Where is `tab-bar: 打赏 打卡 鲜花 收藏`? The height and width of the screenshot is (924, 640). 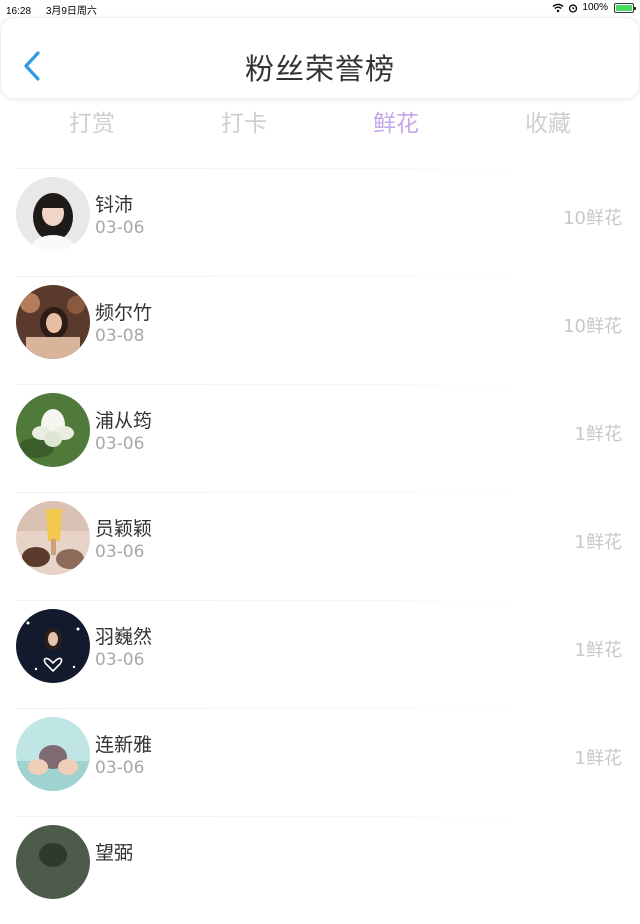 tab-bar: 打赏 打卡 鲜花 收藏 is located at coordinates (320, 124).